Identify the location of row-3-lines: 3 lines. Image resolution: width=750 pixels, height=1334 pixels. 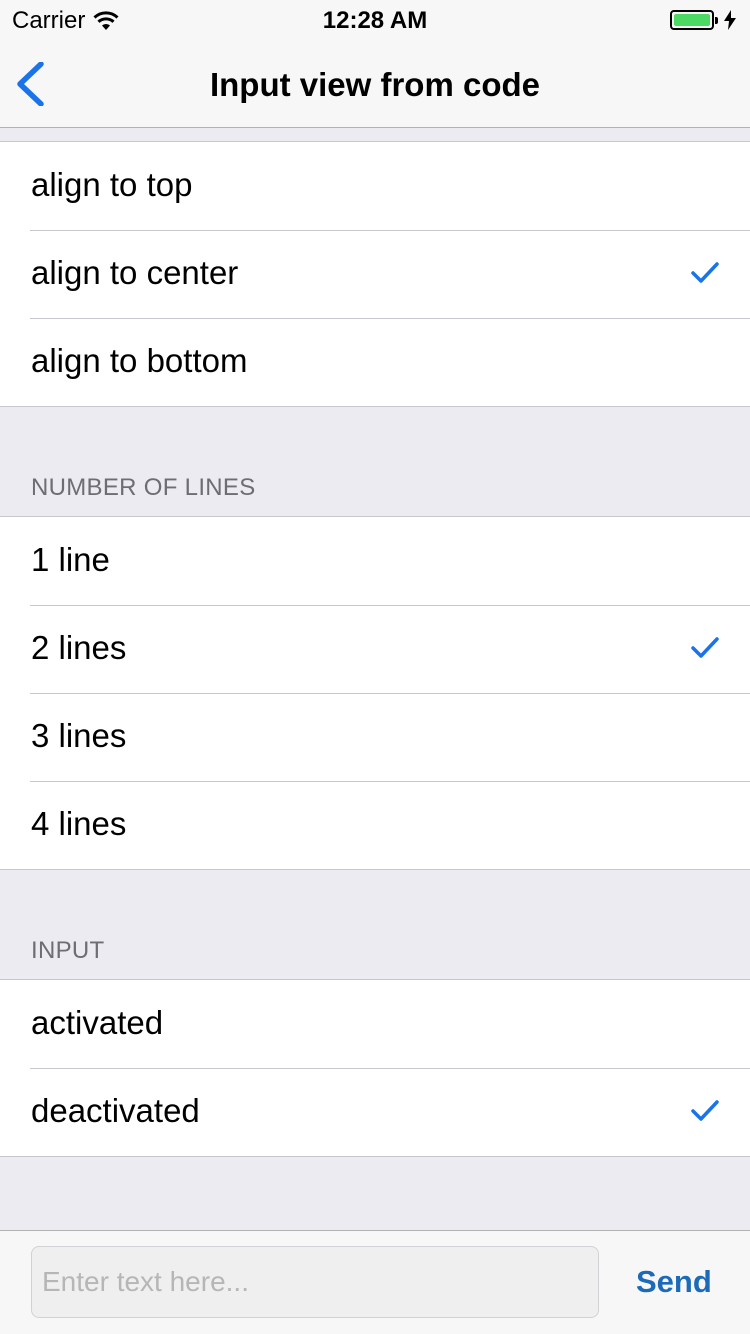
(375, 737).